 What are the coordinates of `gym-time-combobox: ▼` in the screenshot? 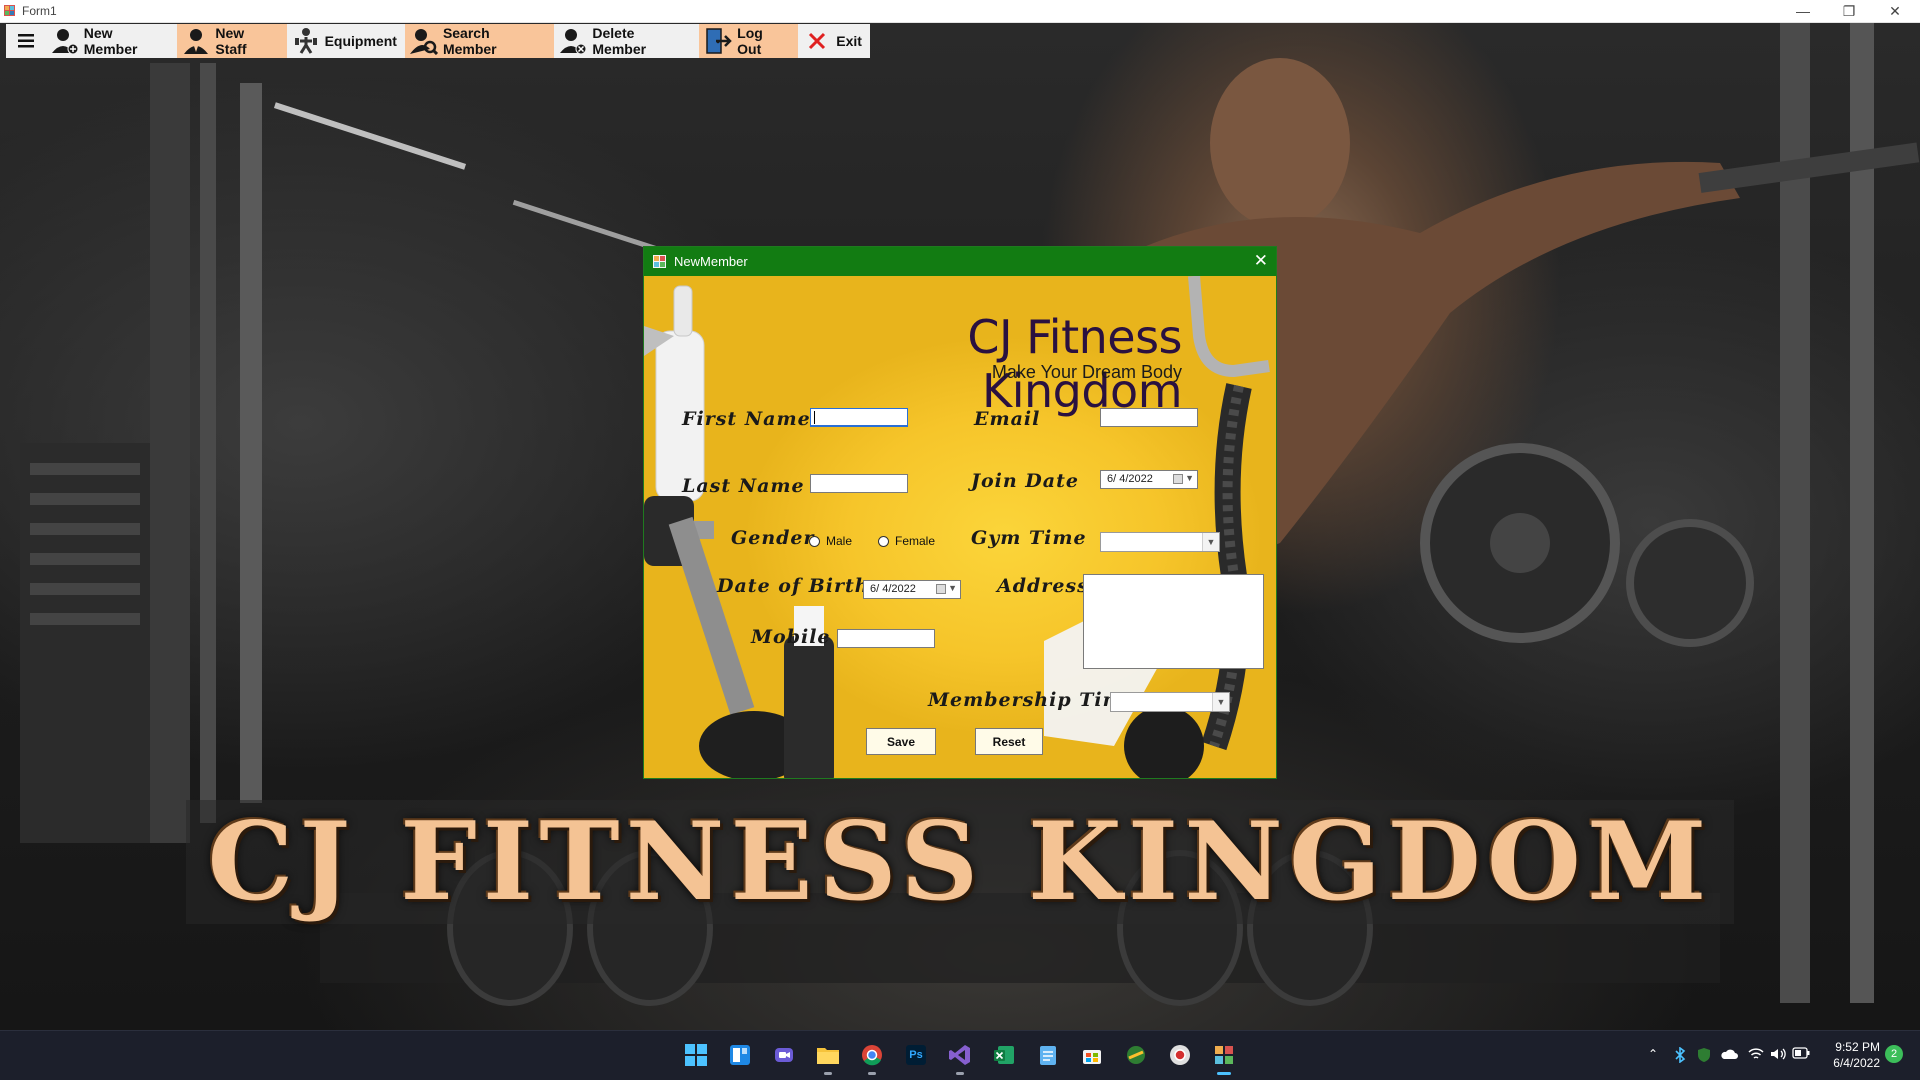 It's located at (1160, 542).